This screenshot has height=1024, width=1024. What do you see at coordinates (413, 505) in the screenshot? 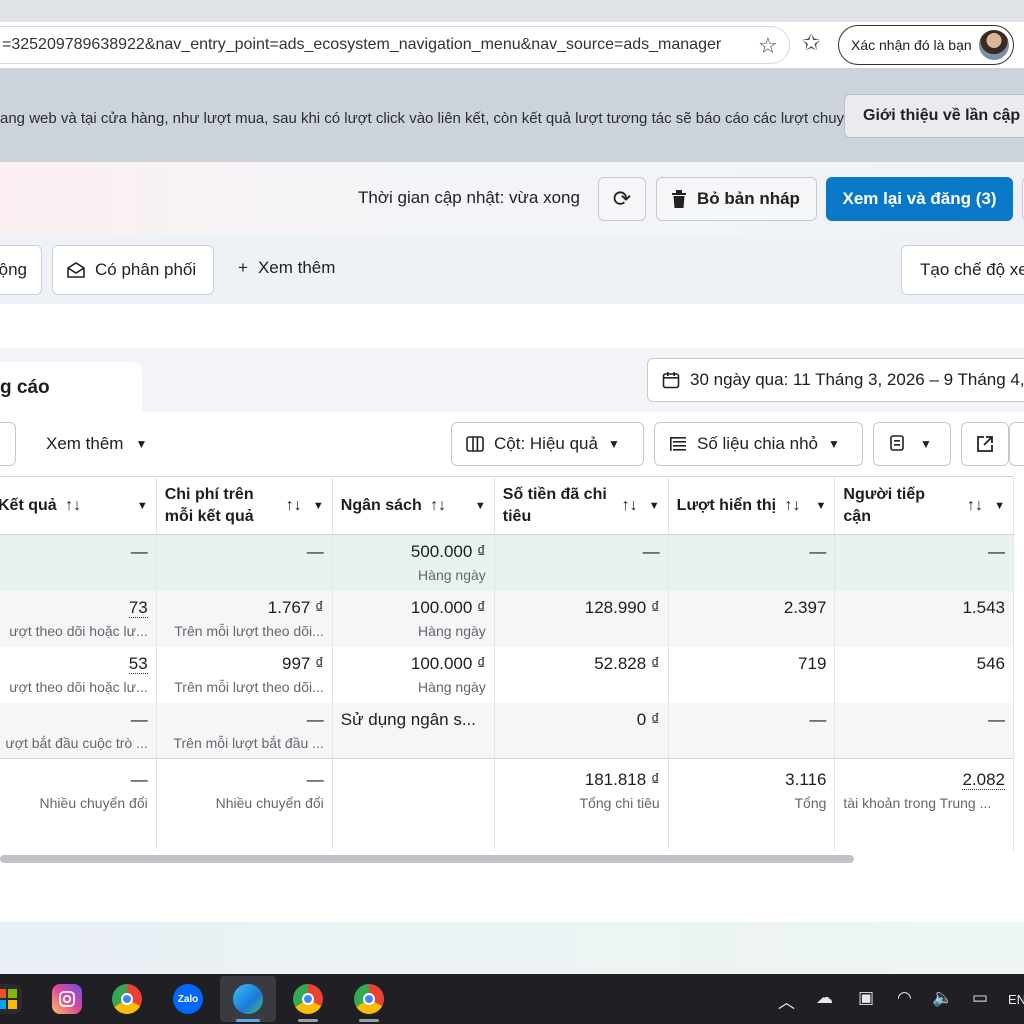
I see `col-budget-header: Ngân sách ↑↓ ▼` at bounding box center [413, 505].